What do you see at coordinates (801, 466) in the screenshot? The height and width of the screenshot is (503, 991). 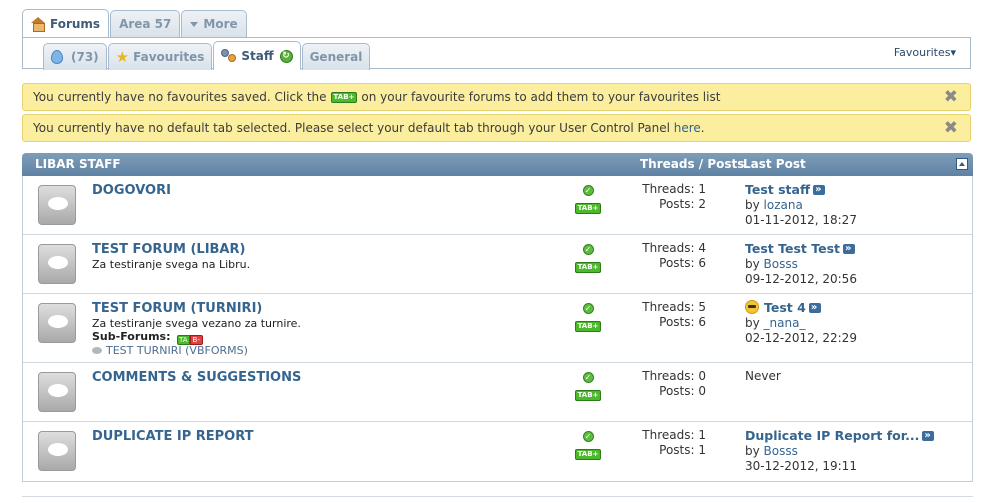 I see `last-post-date: 30-12-2012, 19:11` at bounding box center [801, 466].